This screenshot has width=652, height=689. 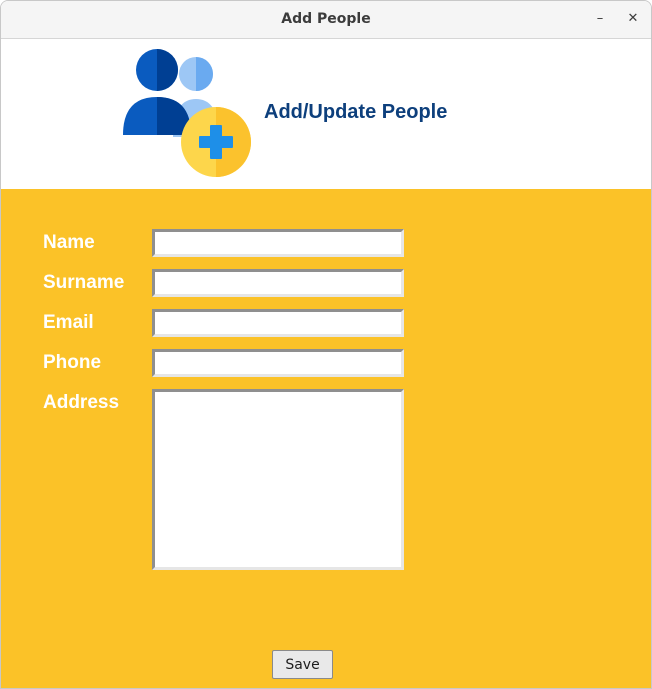 I want to click on surname-label: Surname, so click(x=84, y=282).